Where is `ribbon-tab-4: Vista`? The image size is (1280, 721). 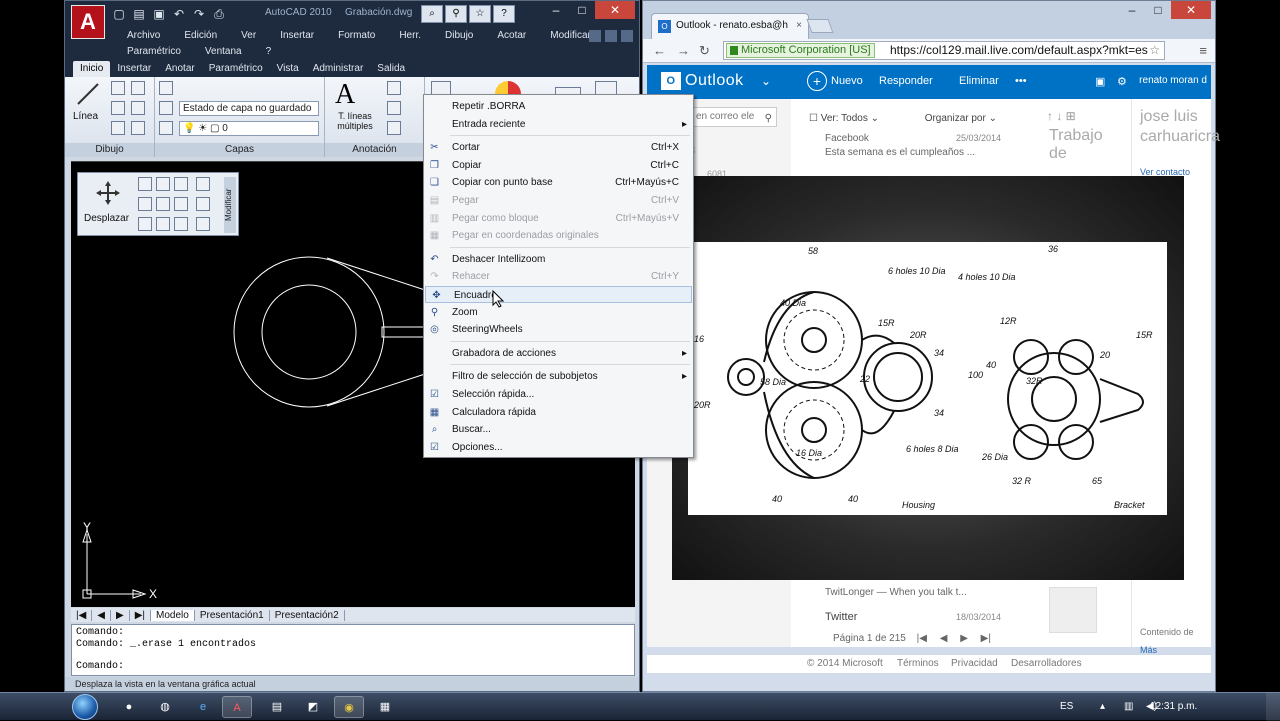
ribbon-tab-4: Vista is located at coordinates (288, 69).